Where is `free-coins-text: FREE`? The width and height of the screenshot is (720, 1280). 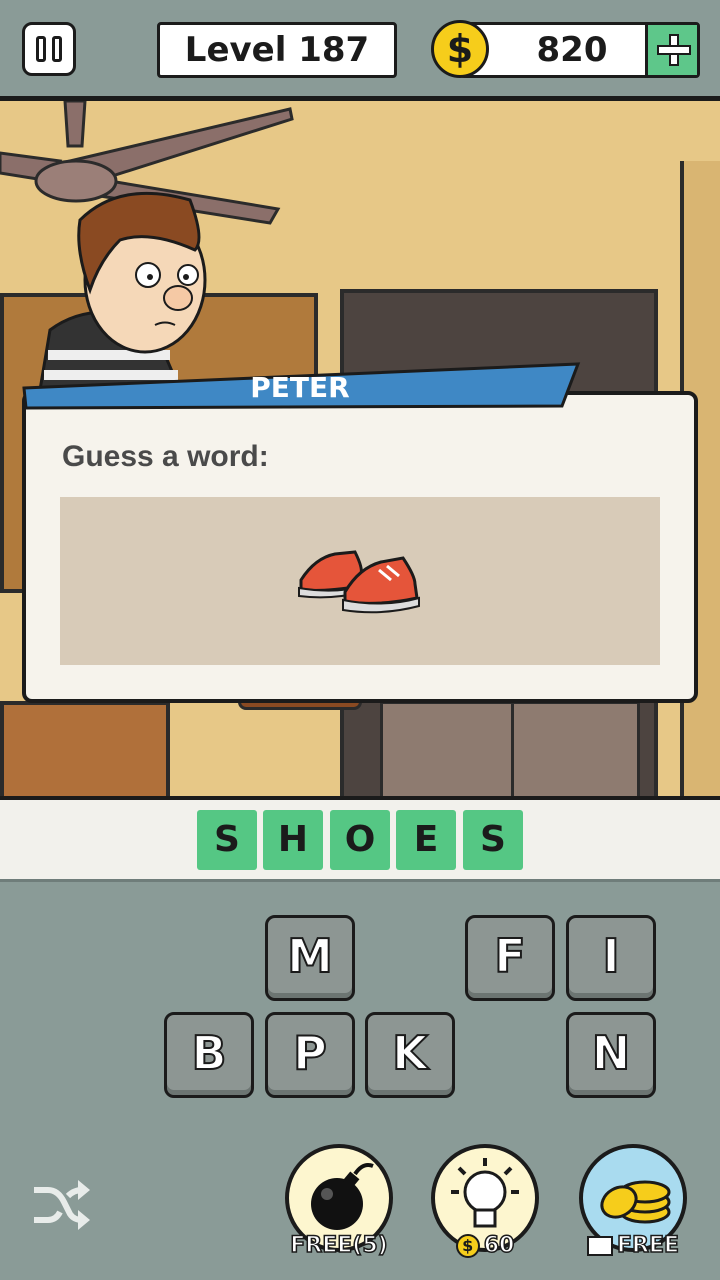 free-coins-text: FREE is located at coordinates (648, 1245).